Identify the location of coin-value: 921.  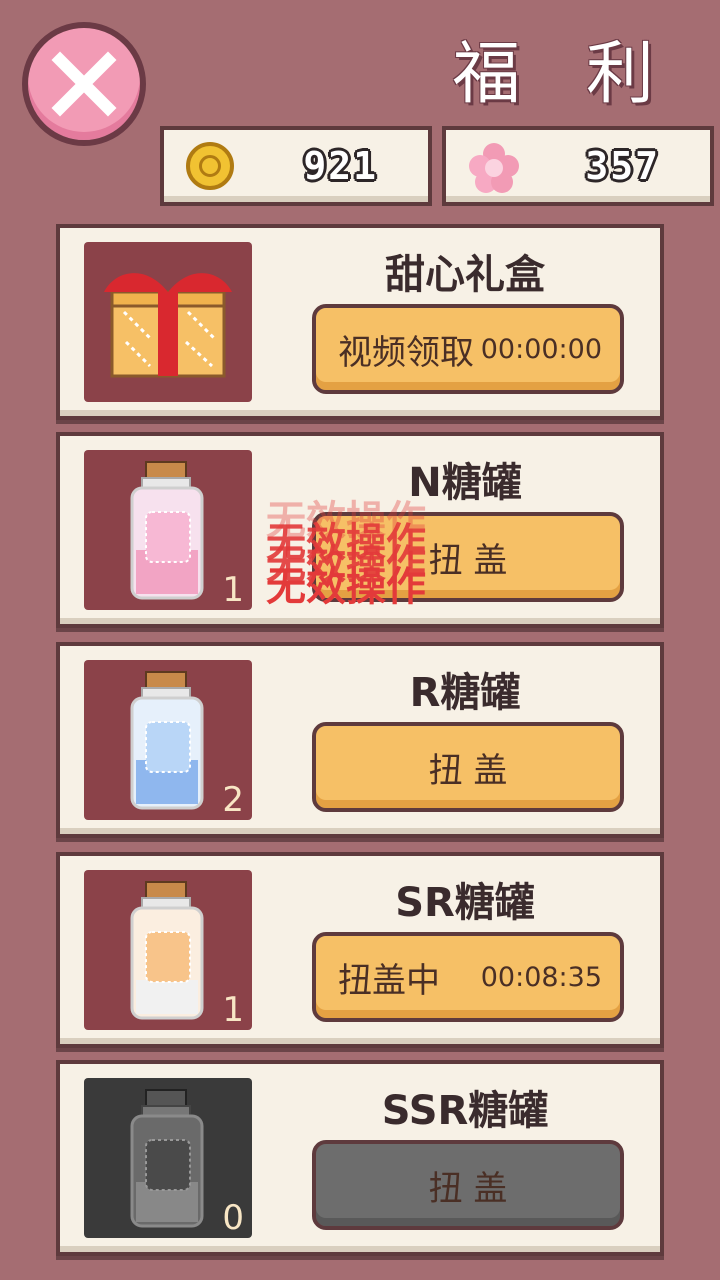
(340, 166).